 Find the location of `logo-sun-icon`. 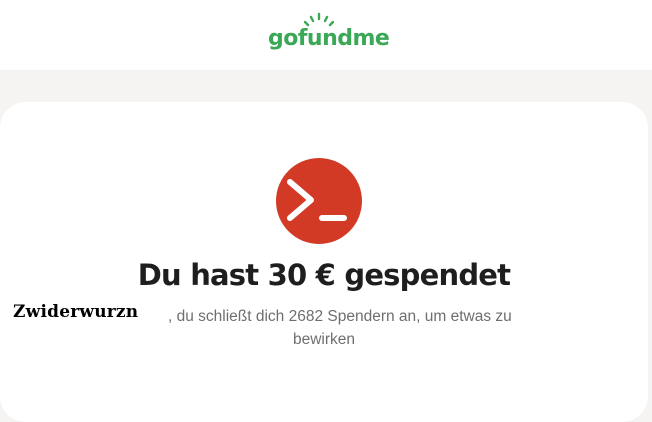

logo-sun-icon is located at coordinates (319, 19).